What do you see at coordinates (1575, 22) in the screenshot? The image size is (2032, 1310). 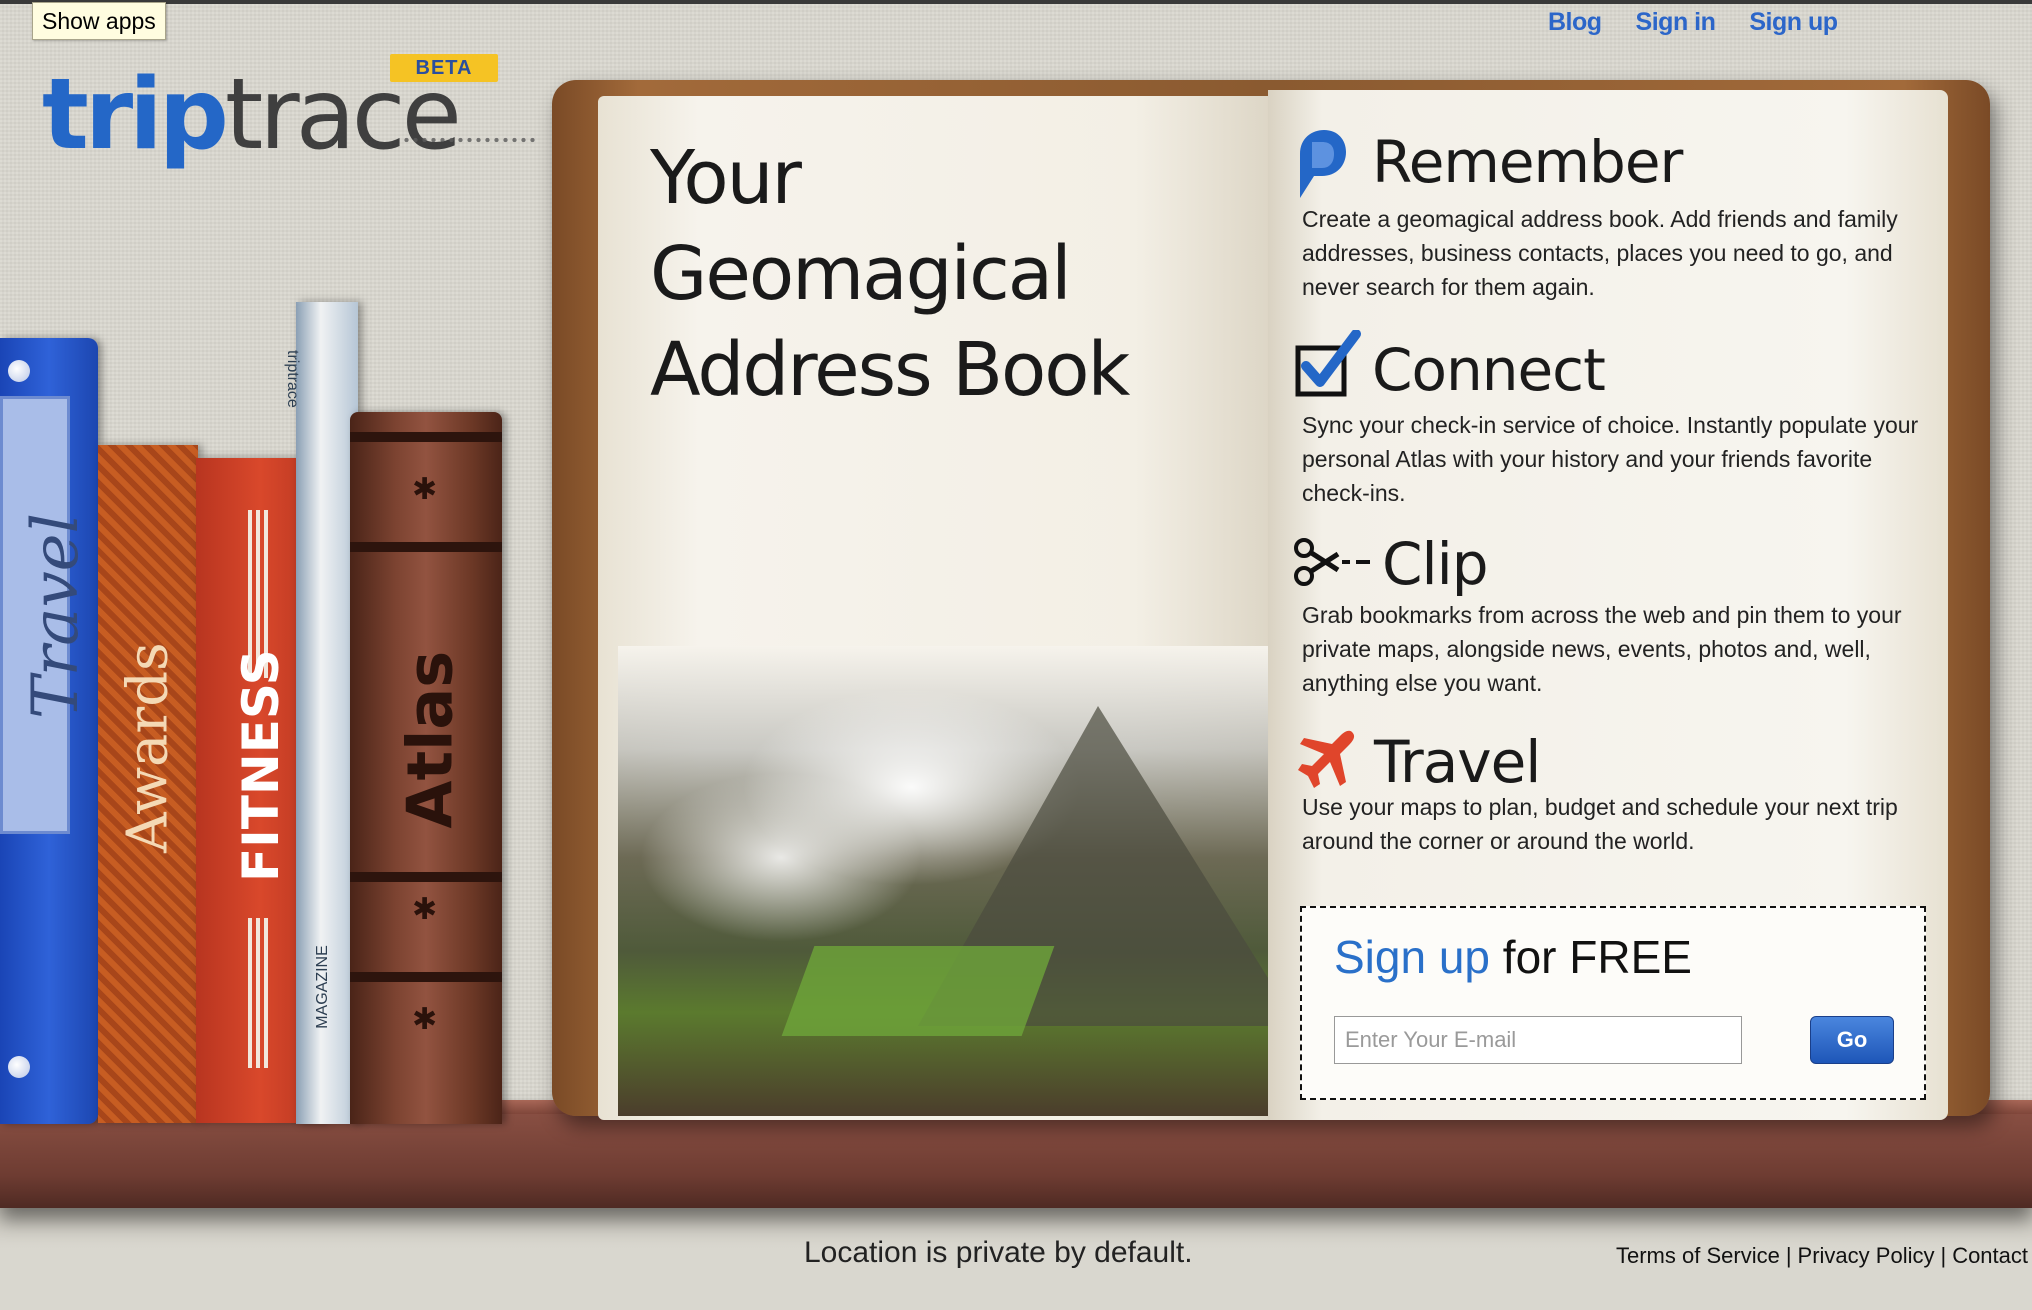 I see `blog-link: Blog` at bounding box center [1575, 22].